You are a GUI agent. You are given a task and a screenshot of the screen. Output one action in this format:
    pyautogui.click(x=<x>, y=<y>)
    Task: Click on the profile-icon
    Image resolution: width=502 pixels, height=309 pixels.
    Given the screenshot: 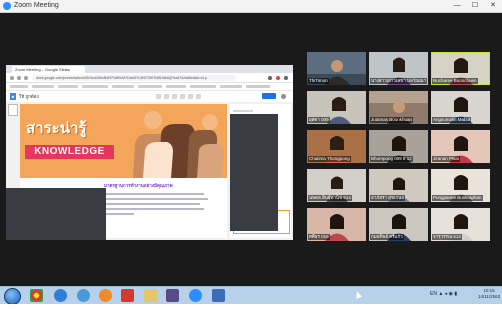 What is the action you would take?
    pyautogui.click(x=278, y=78)
    